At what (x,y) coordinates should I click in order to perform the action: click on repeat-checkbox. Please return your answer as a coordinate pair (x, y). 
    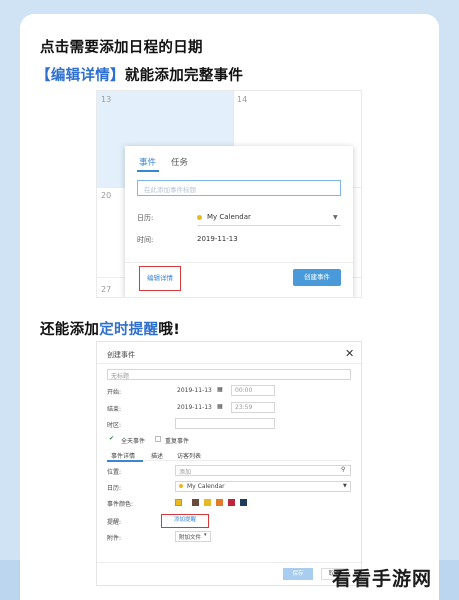
    Looking at the image, I should click on (158, 439).